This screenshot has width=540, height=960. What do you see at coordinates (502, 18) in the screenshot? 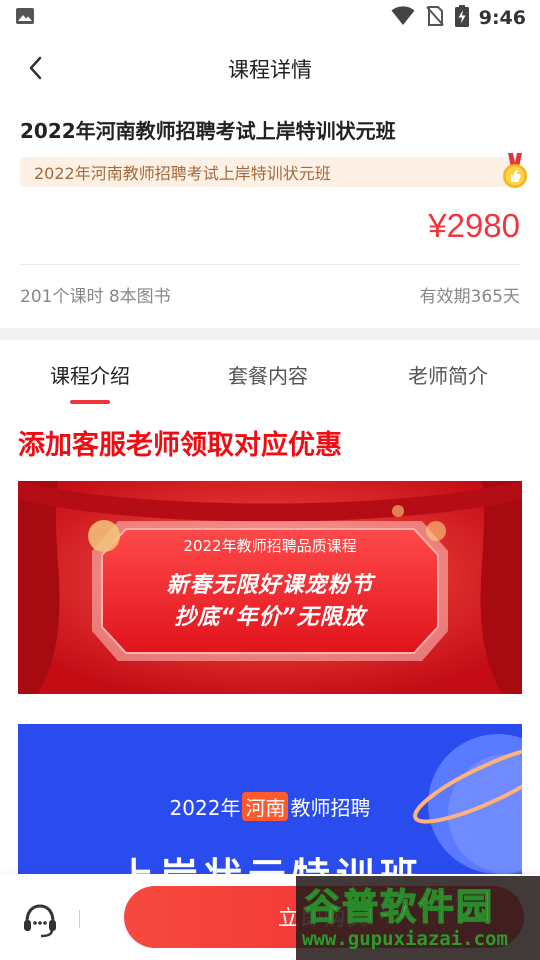
I see `status-time: 9:46` at bounding box center [502, 18].